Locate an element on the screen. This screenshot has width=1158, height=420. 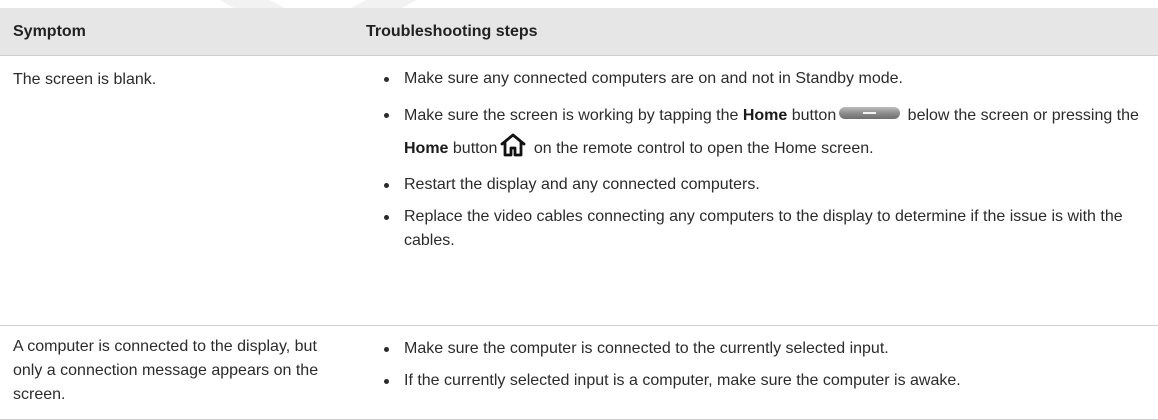
table-header-row: Symptom Troubleshooting steps is located at coordinates (579, 32).